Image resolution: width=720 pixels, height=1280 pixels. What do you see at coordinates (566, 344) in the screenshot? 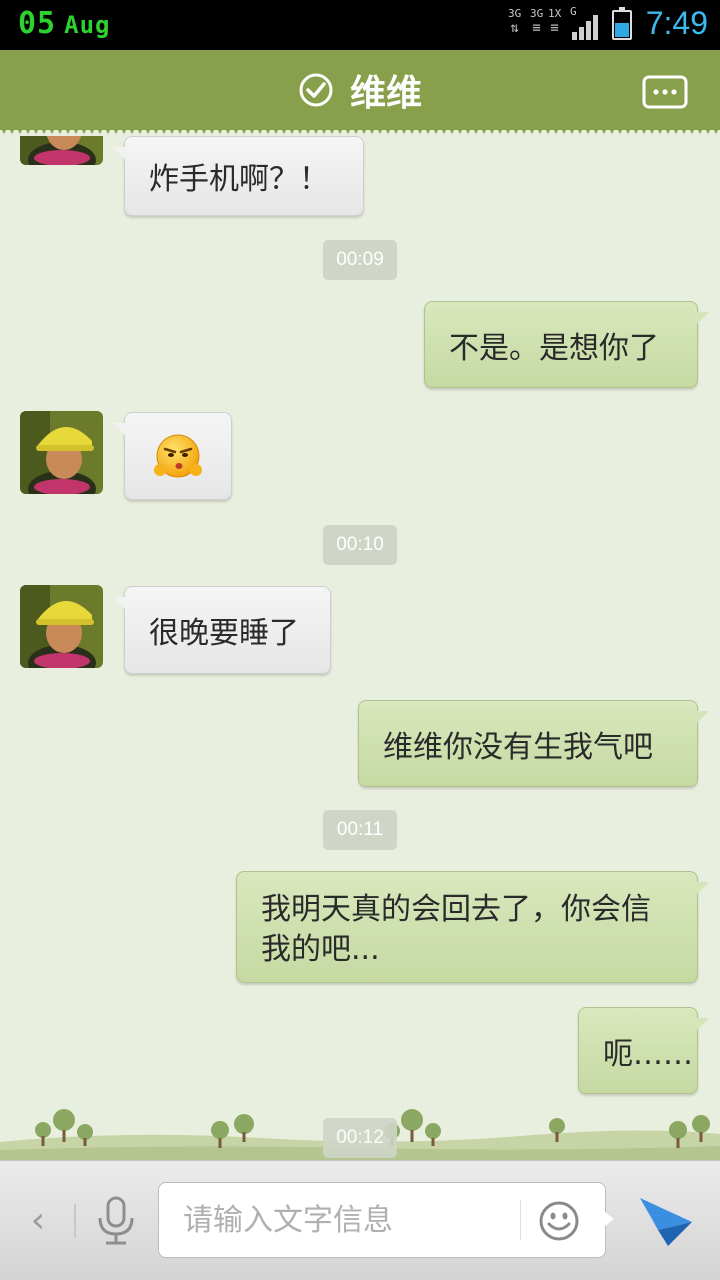
I see `outgoing-message-bubble: 不是。是想你了` at bounding box center [566, 344].